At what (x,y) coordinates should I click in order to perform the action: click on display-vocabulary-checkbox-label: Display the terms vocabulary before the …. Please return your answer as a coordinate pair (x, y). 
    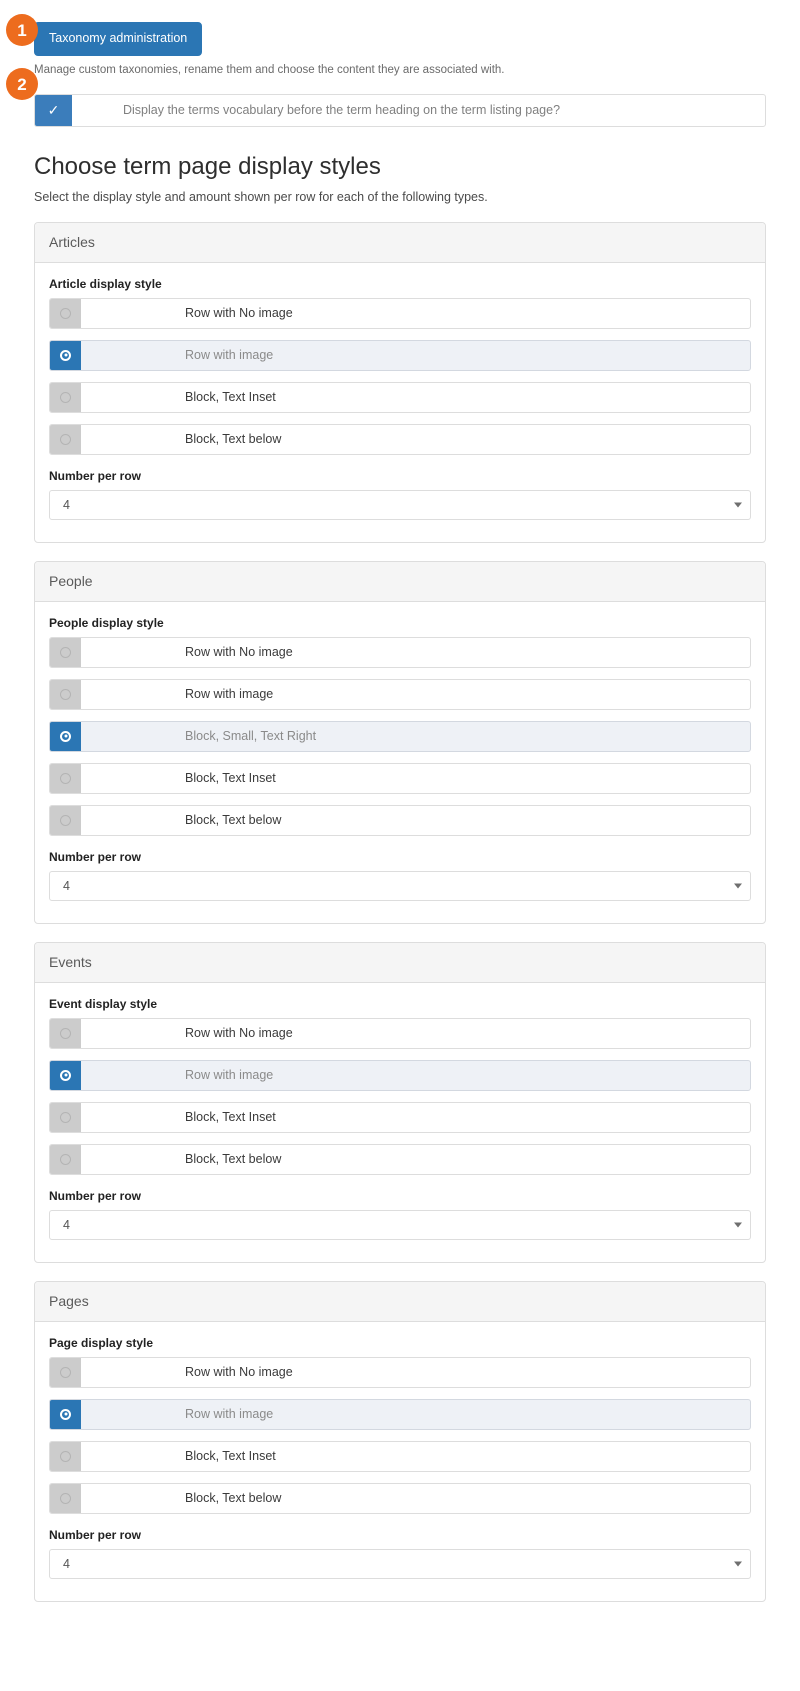
    Looking at the image, I should click on (342, 110).